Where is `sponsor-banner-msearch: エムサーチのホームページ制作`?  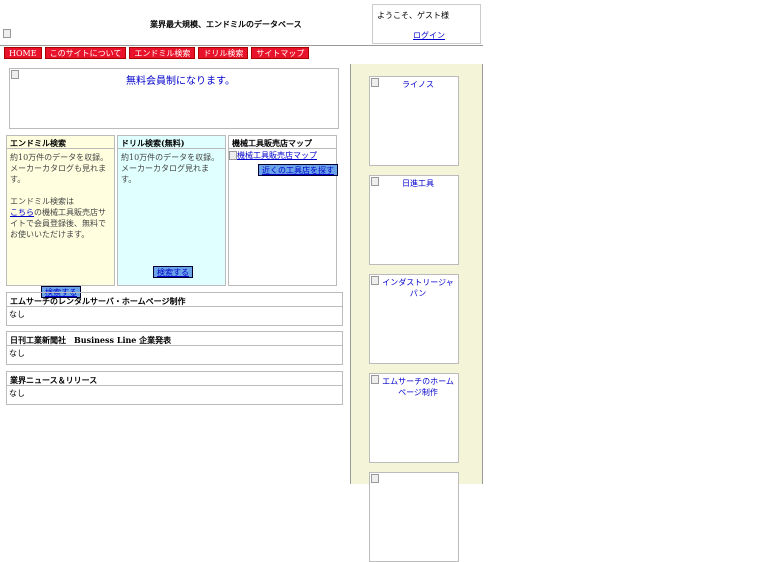 sponsor-banner-msearch: エムサーチのホームページ制作 is located at coordinates (414, 418).